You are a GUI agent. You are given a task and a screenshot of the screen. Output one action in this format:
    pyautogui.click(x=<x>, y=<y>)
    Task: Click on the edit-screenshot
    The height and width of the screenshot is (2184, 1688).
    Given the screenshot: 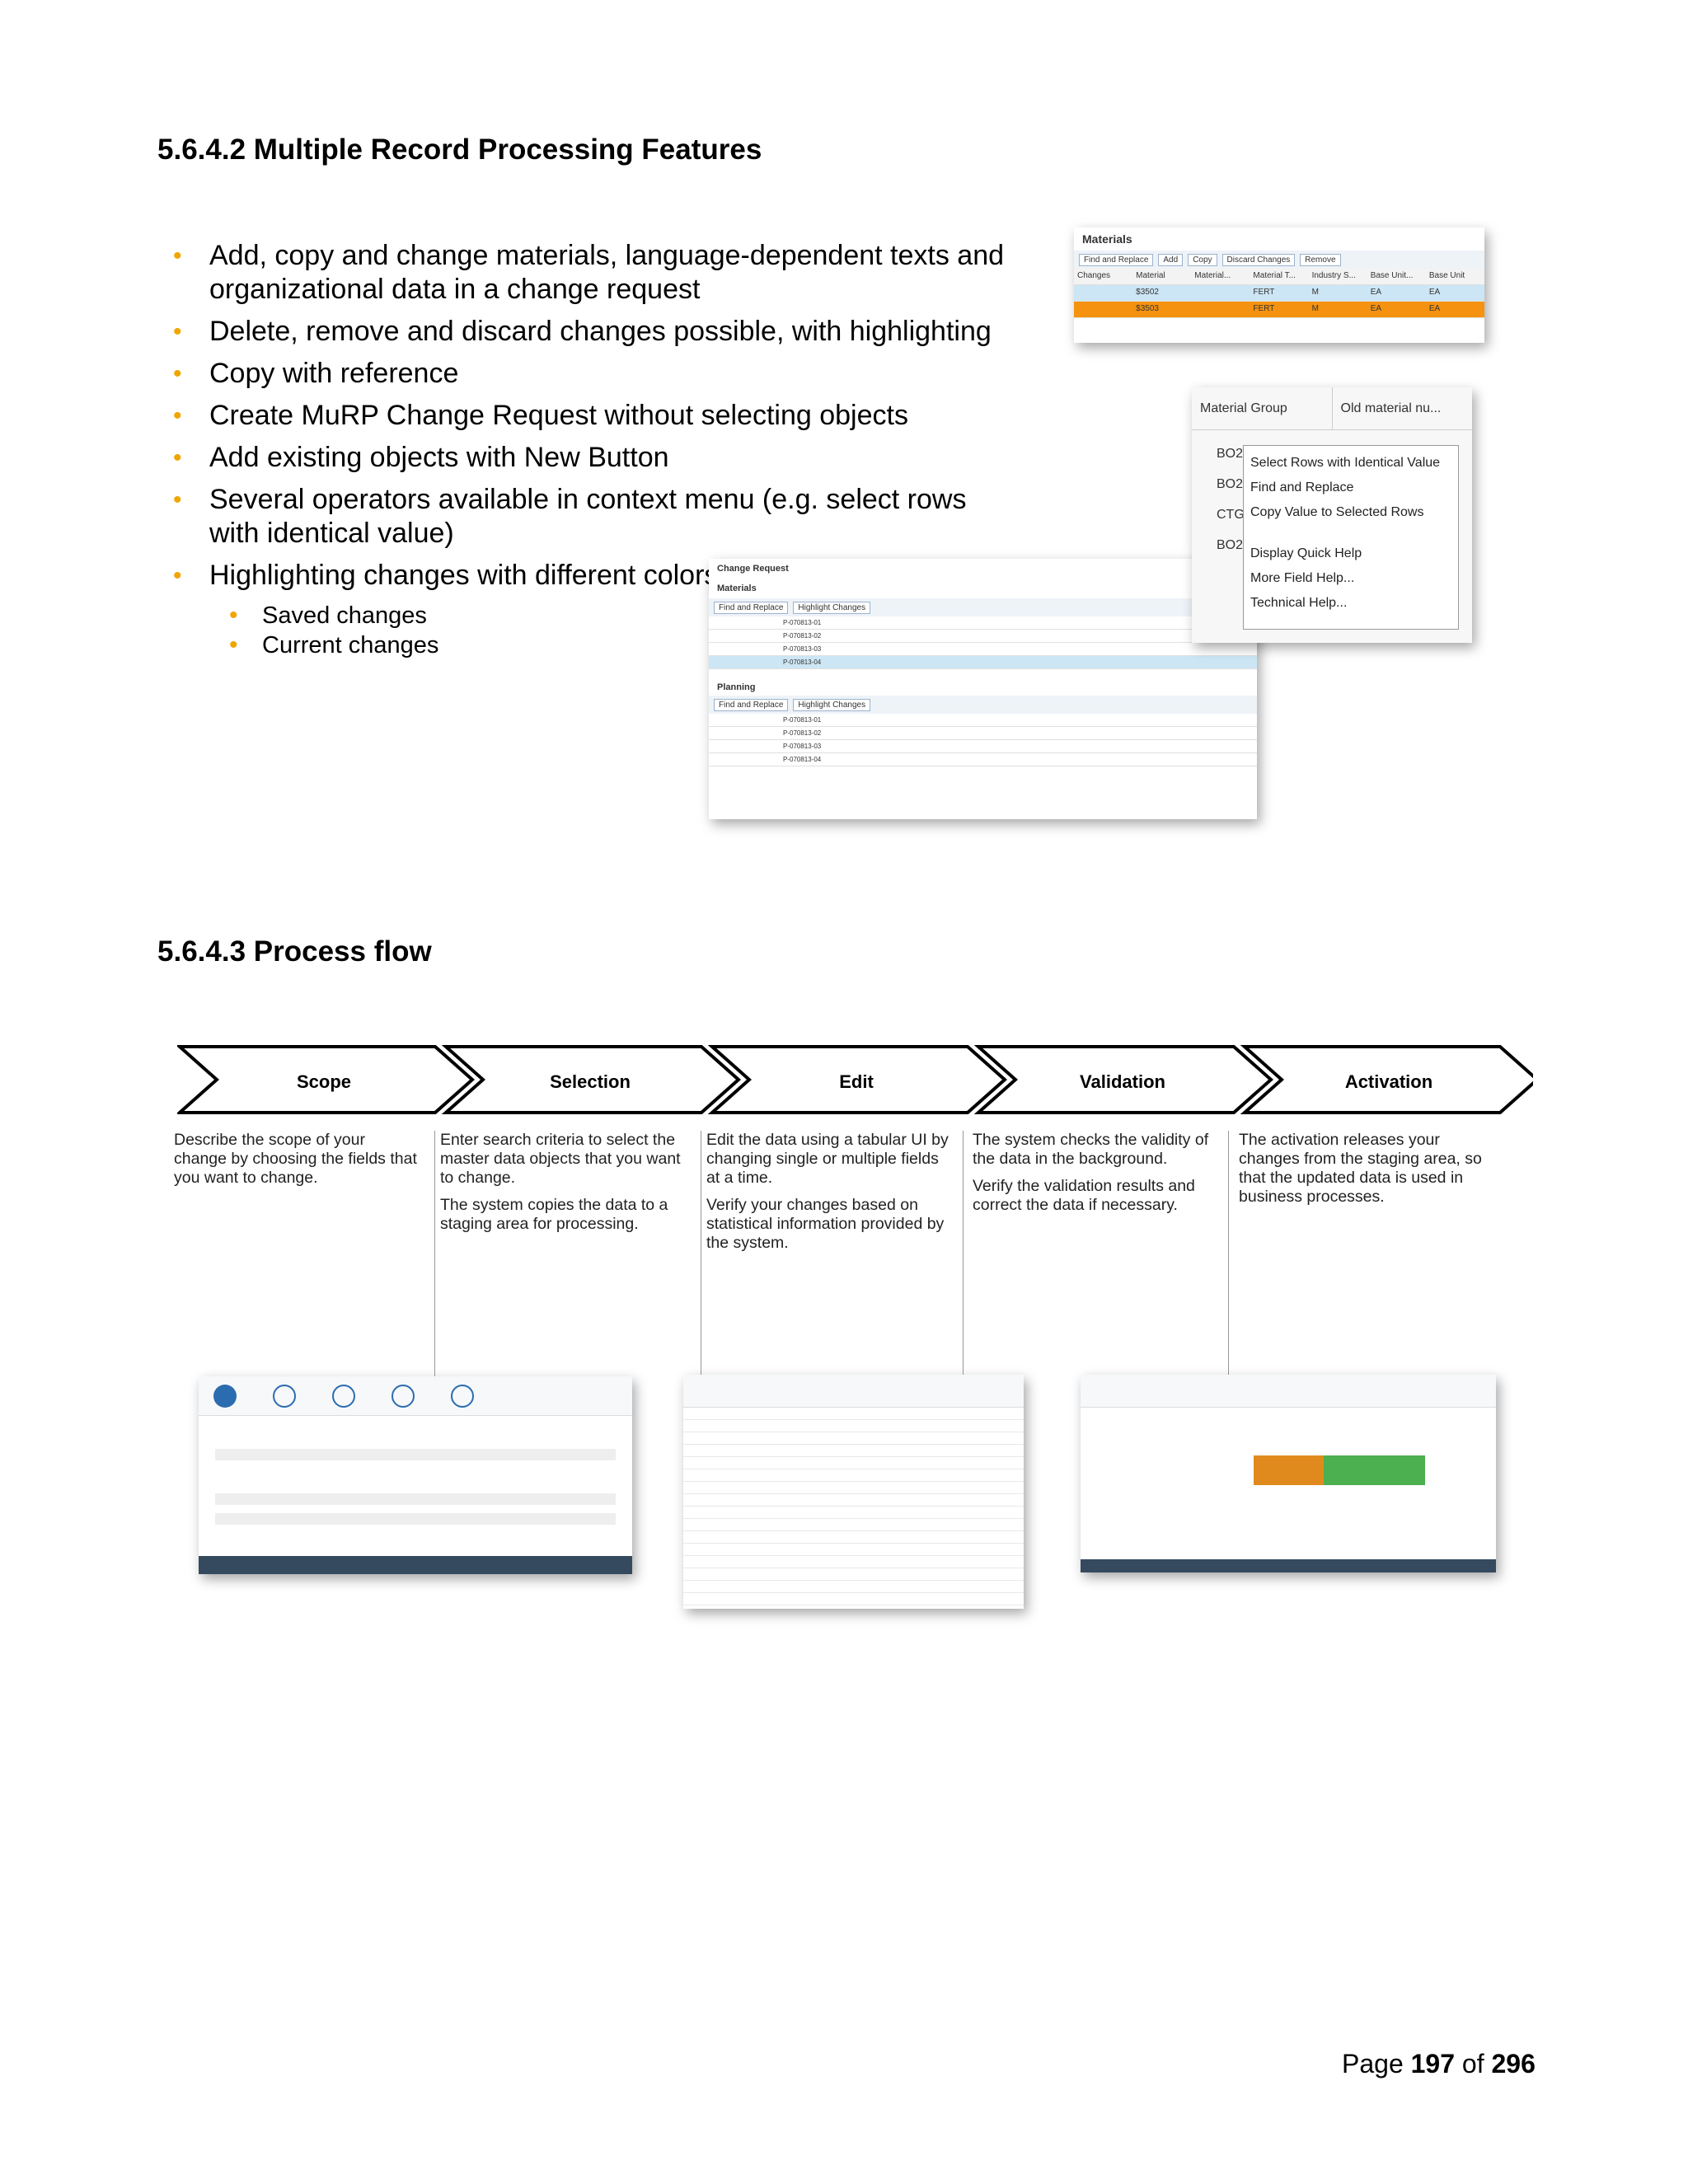 What is the action you would take?
    pyautogui.click(x=854, y=1492)
    